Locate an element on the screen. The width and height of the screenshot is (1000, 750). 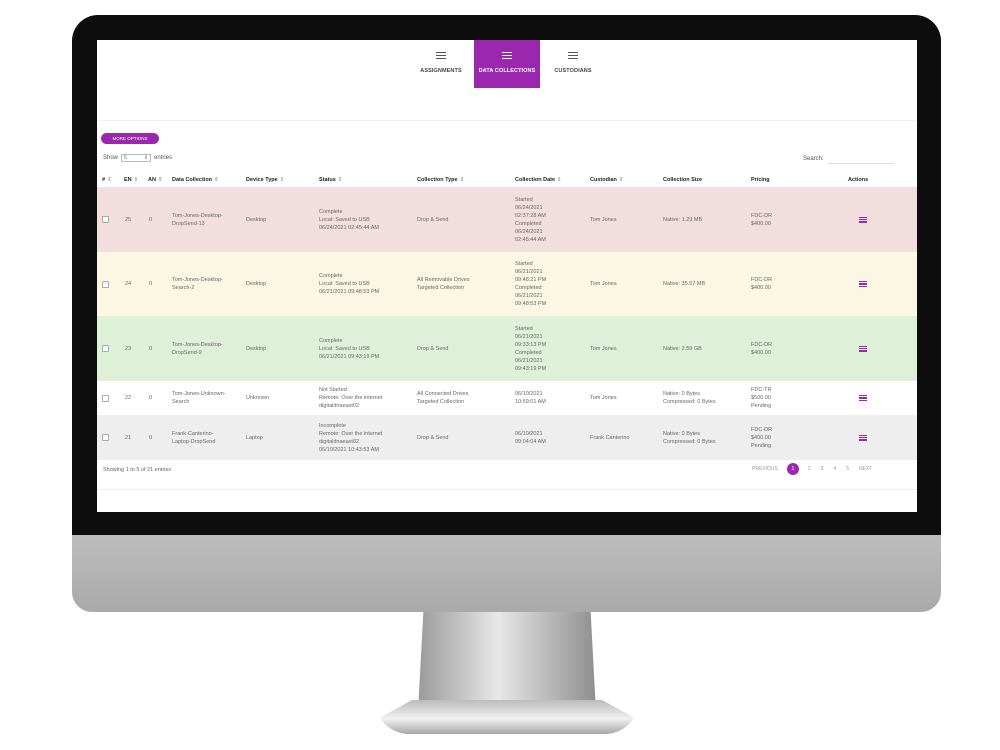
tab-custodians: CUSTODIANS is located at coordinates (573, 64).